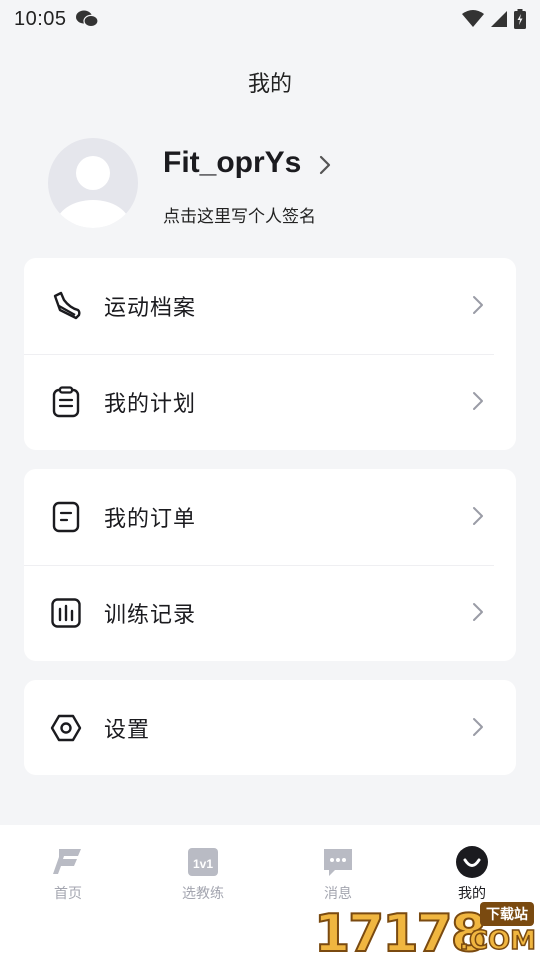 The width and height of the screenshot is (540, 960). Describe the element at coordinates (203, 893) in the screenshot. I see `tab-label: 选教练` at that location.